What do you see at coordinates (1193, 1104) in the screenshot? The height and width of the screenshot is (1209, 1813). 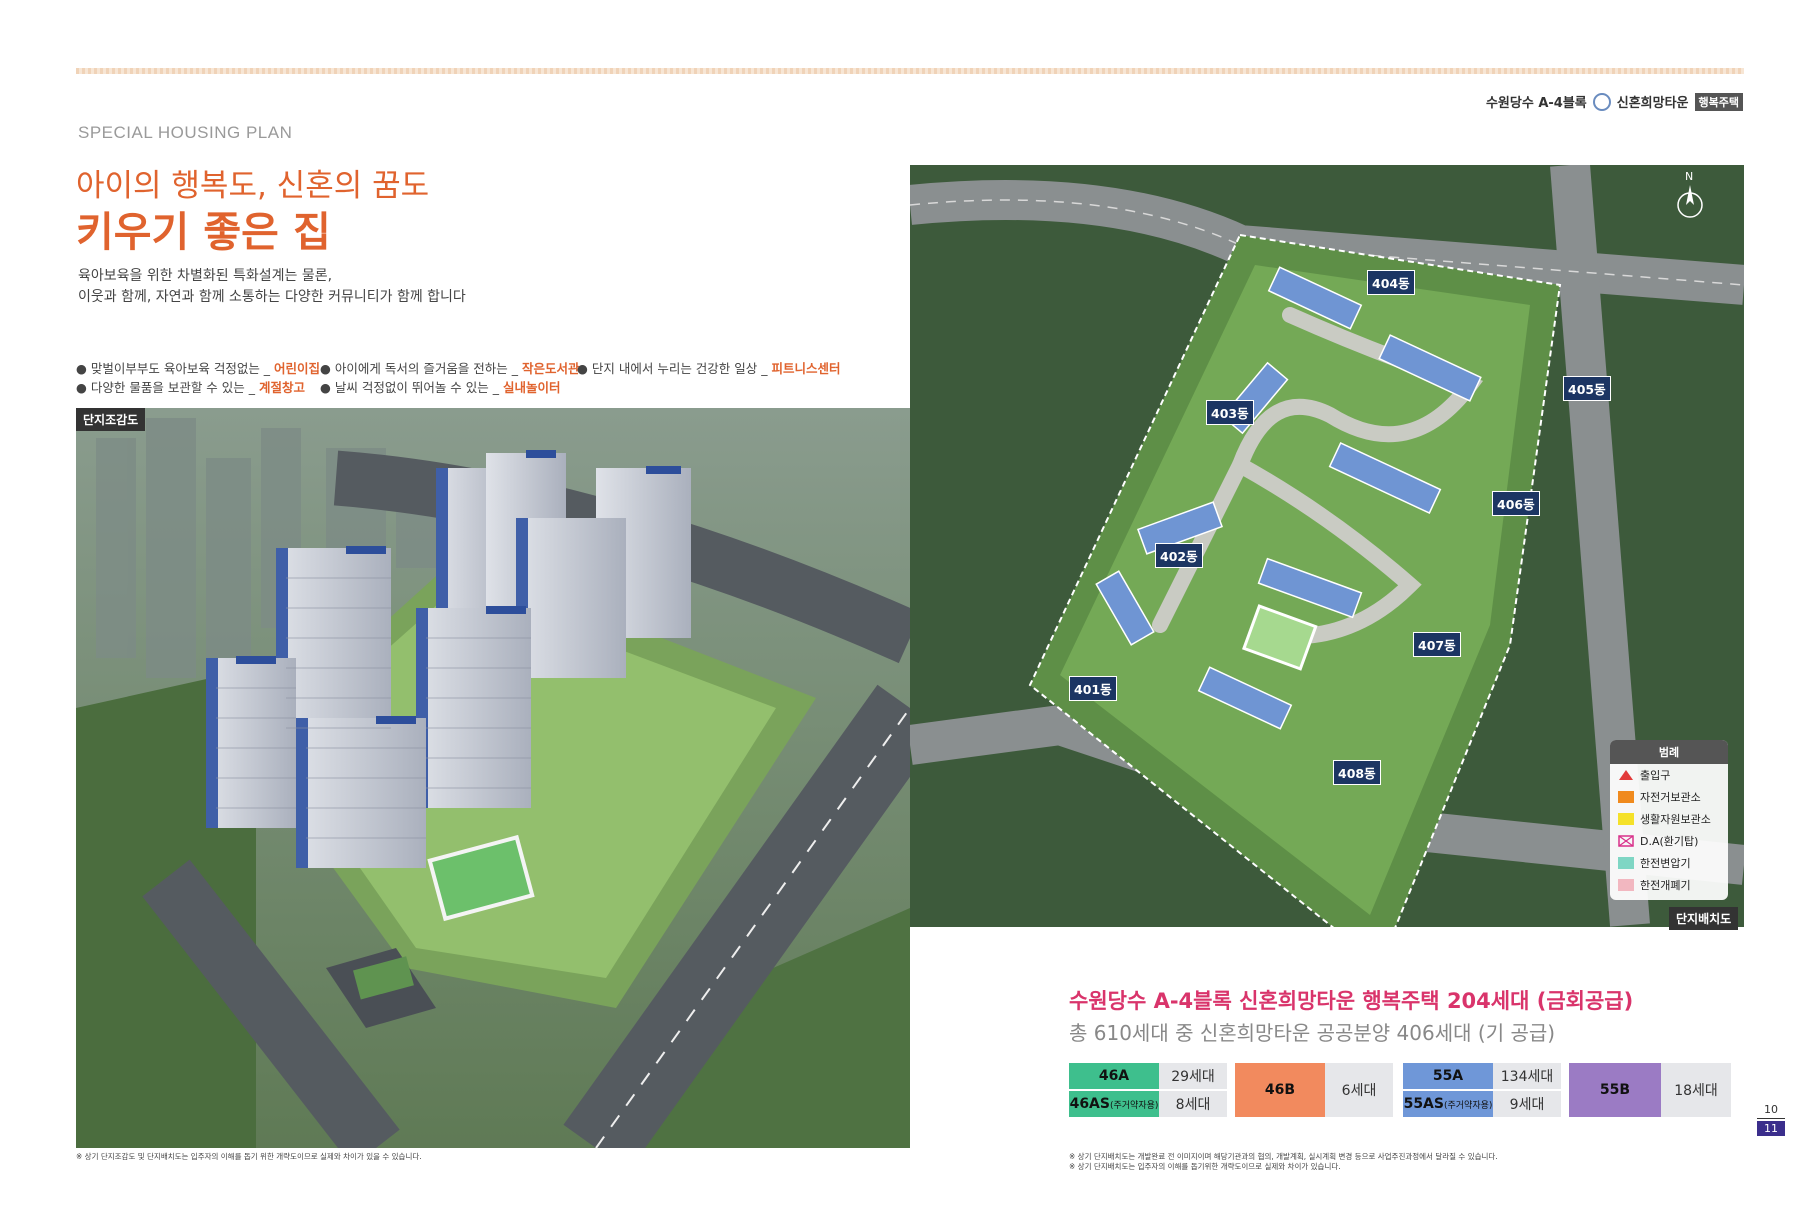 I see `unit-count-46AS: 8세대` at bounding box center [1193, 1104].